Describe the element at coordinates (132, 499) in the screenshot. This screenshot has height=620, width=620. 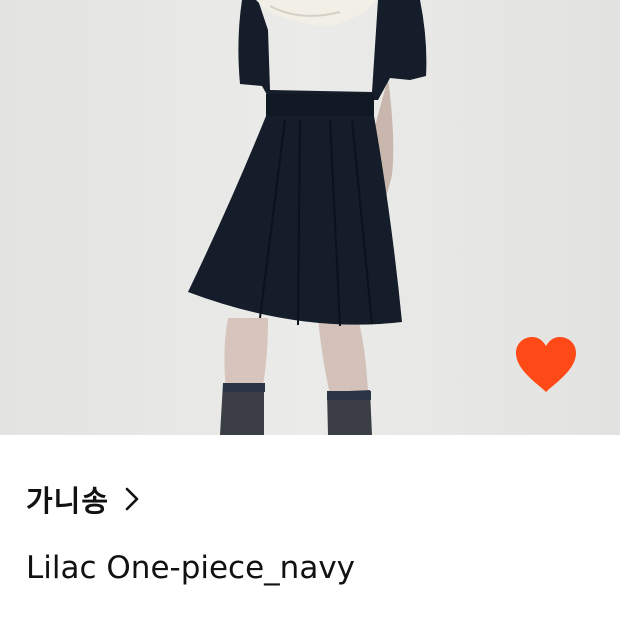
I see `chevron-right-icon` at that location.